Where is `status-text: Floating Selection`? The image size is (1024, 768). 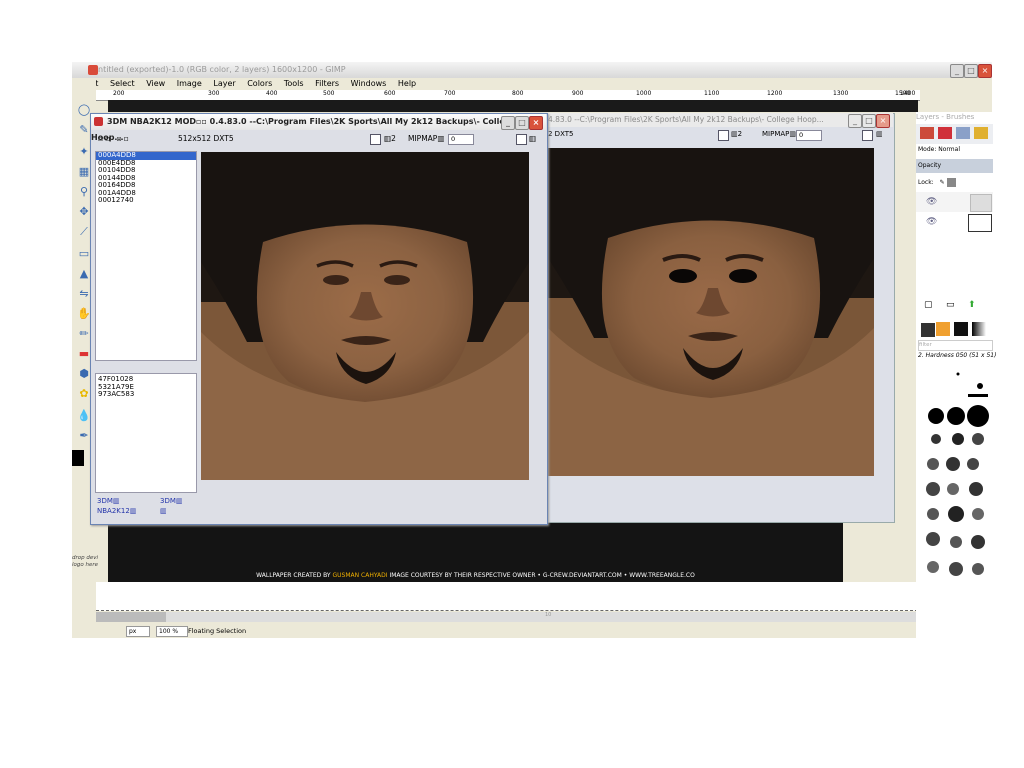 status-text: Floating Selection is located at coordinates (217, 631).